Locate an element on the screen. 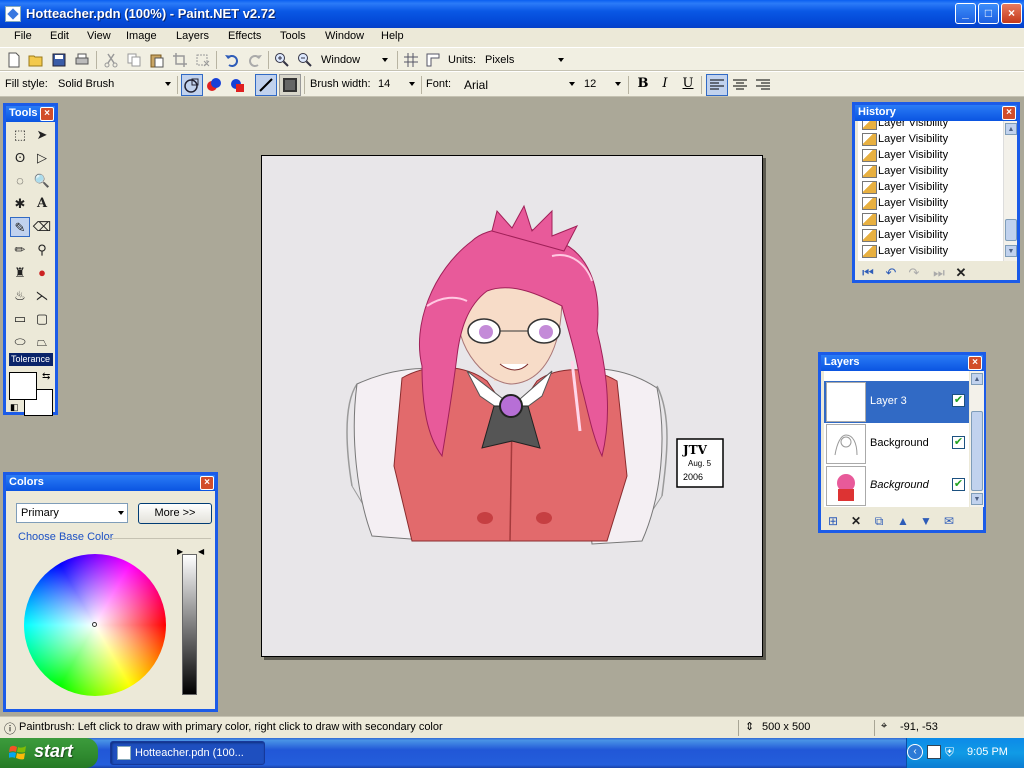 This screenshot has width=1024, height=768. add-layer-icon: ⊞ is located at coordinates (833, 521).